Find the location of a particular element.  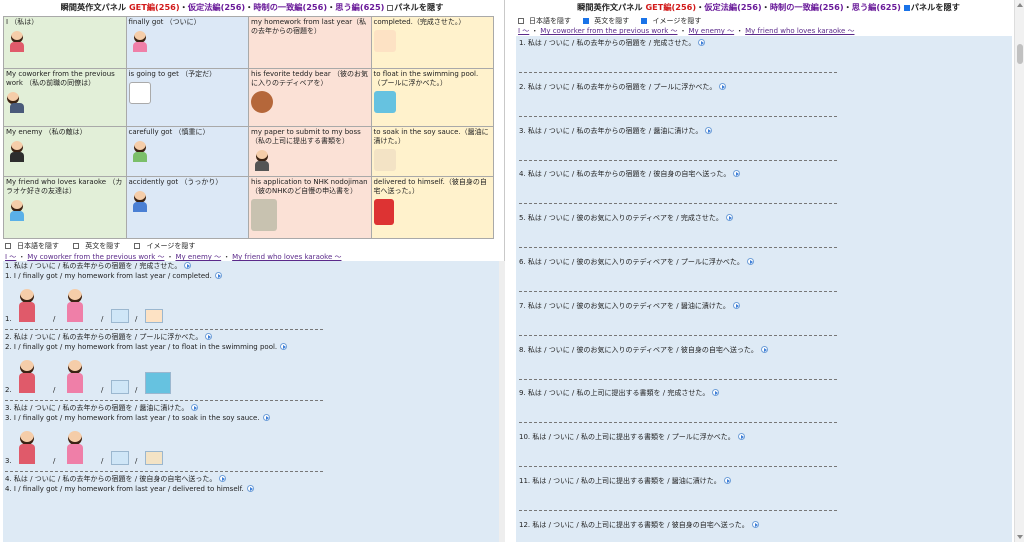

homework-image is located at coordinates (120, 458).